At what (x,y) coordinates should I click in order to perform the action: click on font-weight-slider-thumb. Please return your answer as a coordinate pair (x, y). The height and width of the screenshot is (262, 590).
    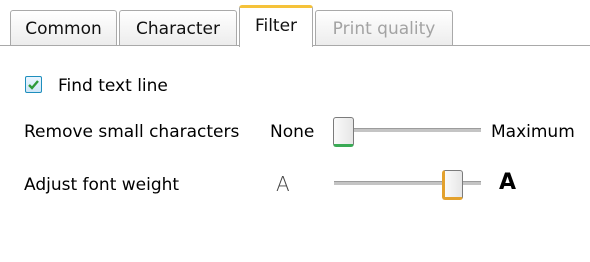
    Looking at the image, I should click on (452, 185).